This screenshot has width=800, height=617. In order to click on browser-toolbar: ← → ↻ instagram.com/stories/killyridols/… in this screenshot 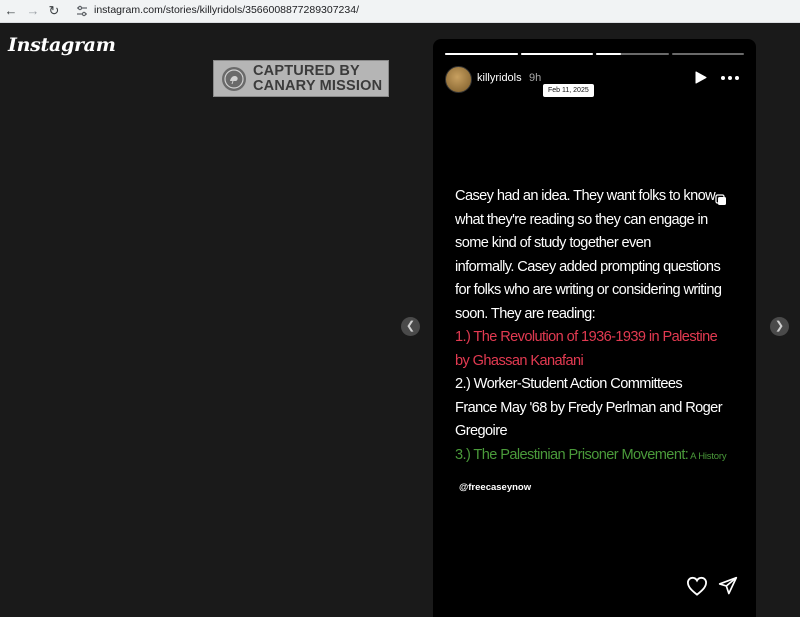, I will do `click(400, 11)`.